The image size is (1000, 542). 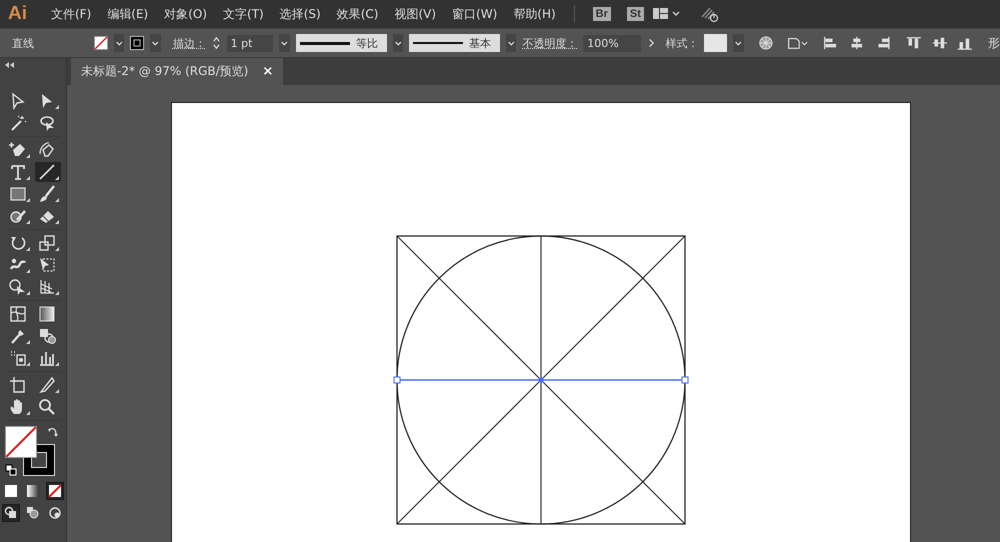 I want to click on line-tool, so click(x=47, y=172).